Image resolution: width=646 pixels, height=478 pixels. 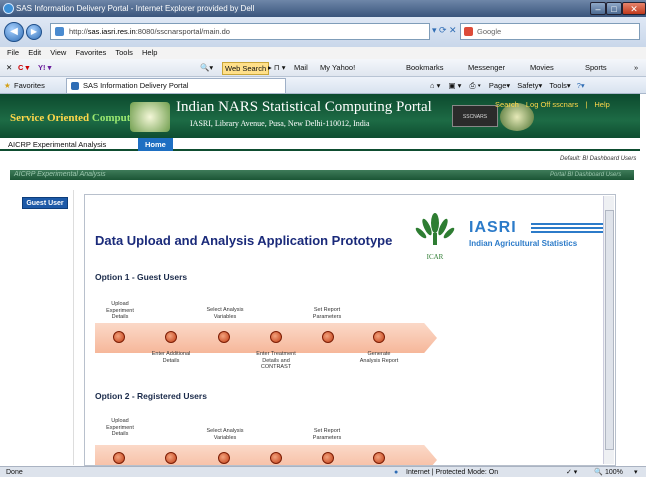 I want to click on help-icon: ?▾, so click(x=581, y=85).